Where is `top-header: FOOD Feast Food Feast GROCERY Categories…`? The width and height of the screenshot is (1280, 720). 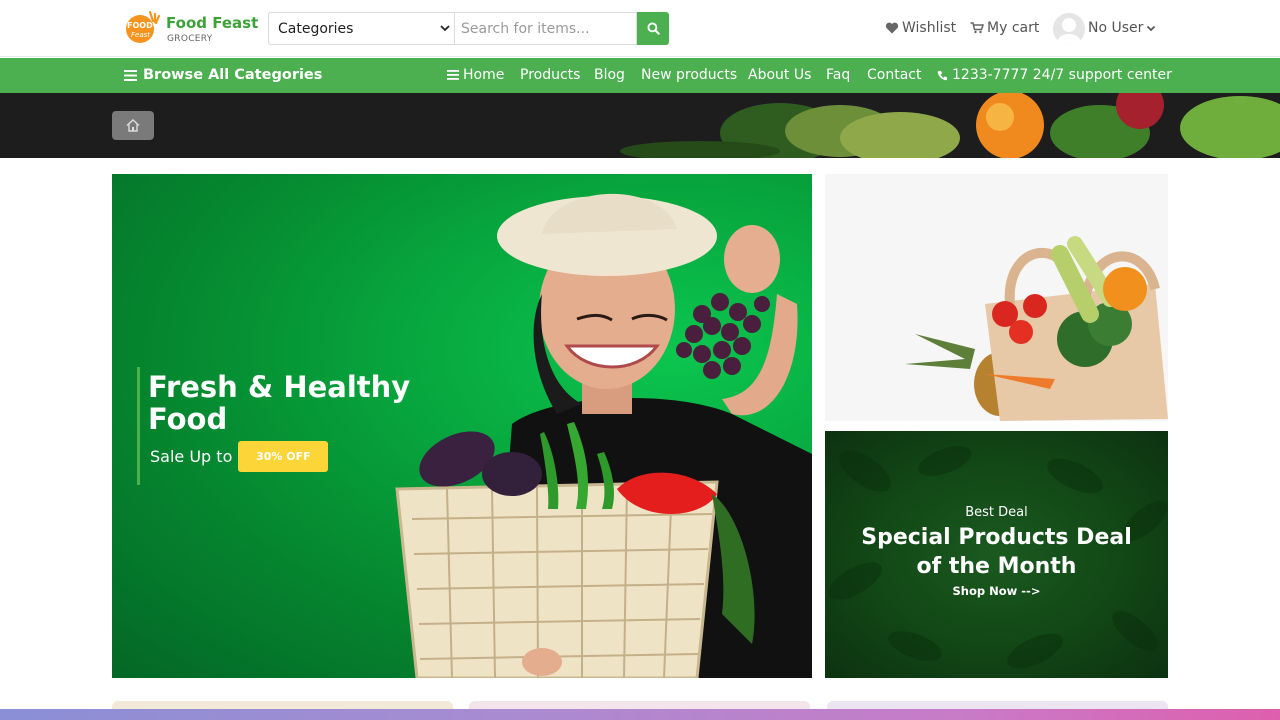 top-header: FOOD Feast Food Feast GROCERY Categories… is located at coordinates (640, 28).